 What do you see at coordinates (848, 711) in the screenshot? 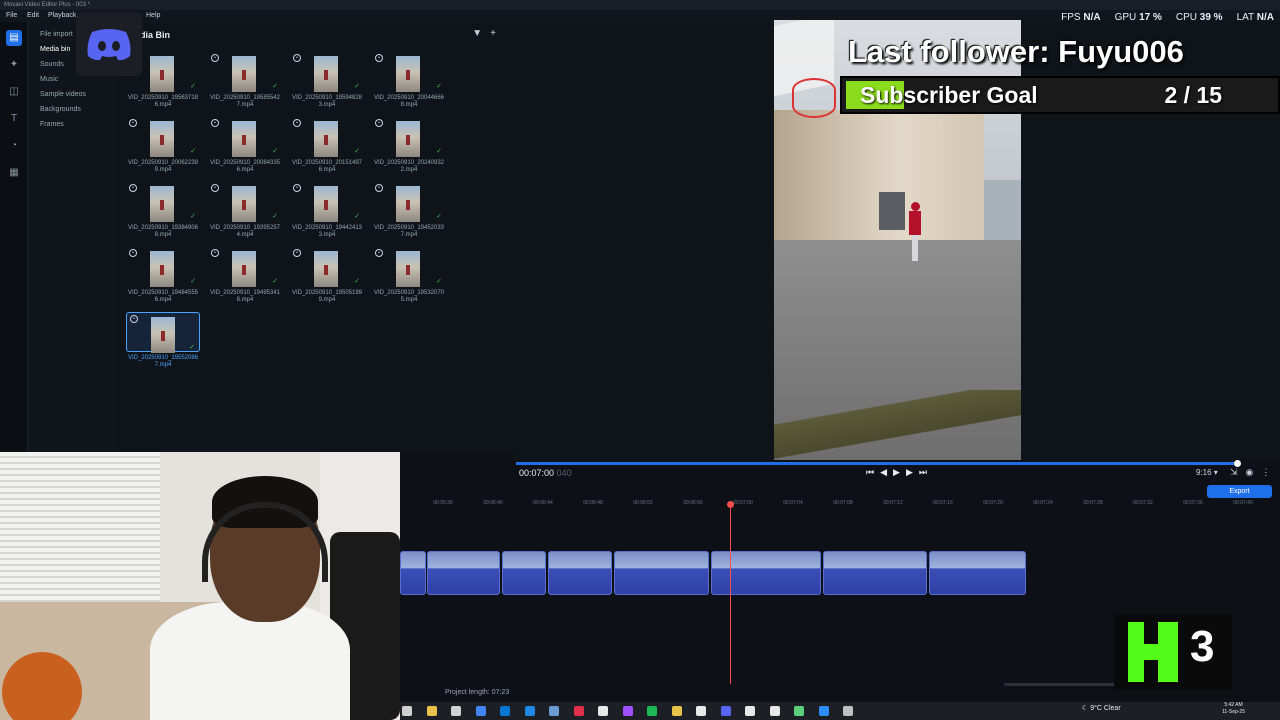
I see `settings-icon` at bounding box center [848, 711].